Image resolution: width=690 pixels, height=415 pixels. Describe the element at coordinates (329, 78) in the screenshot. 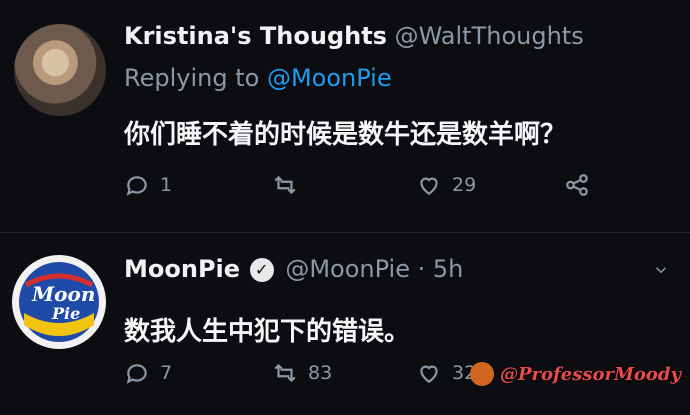

I see `mention-link: @MoonPie` at that location.